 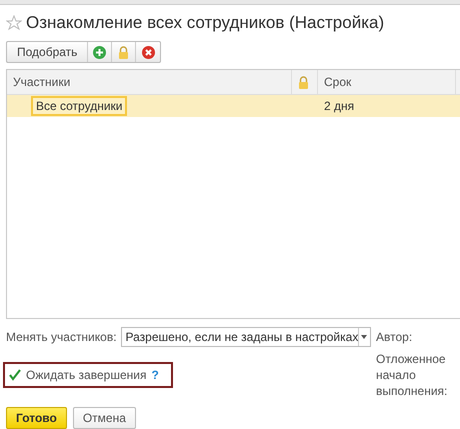 I want to click on table-cell-text: 2 дня, so click(x=339, y=107).